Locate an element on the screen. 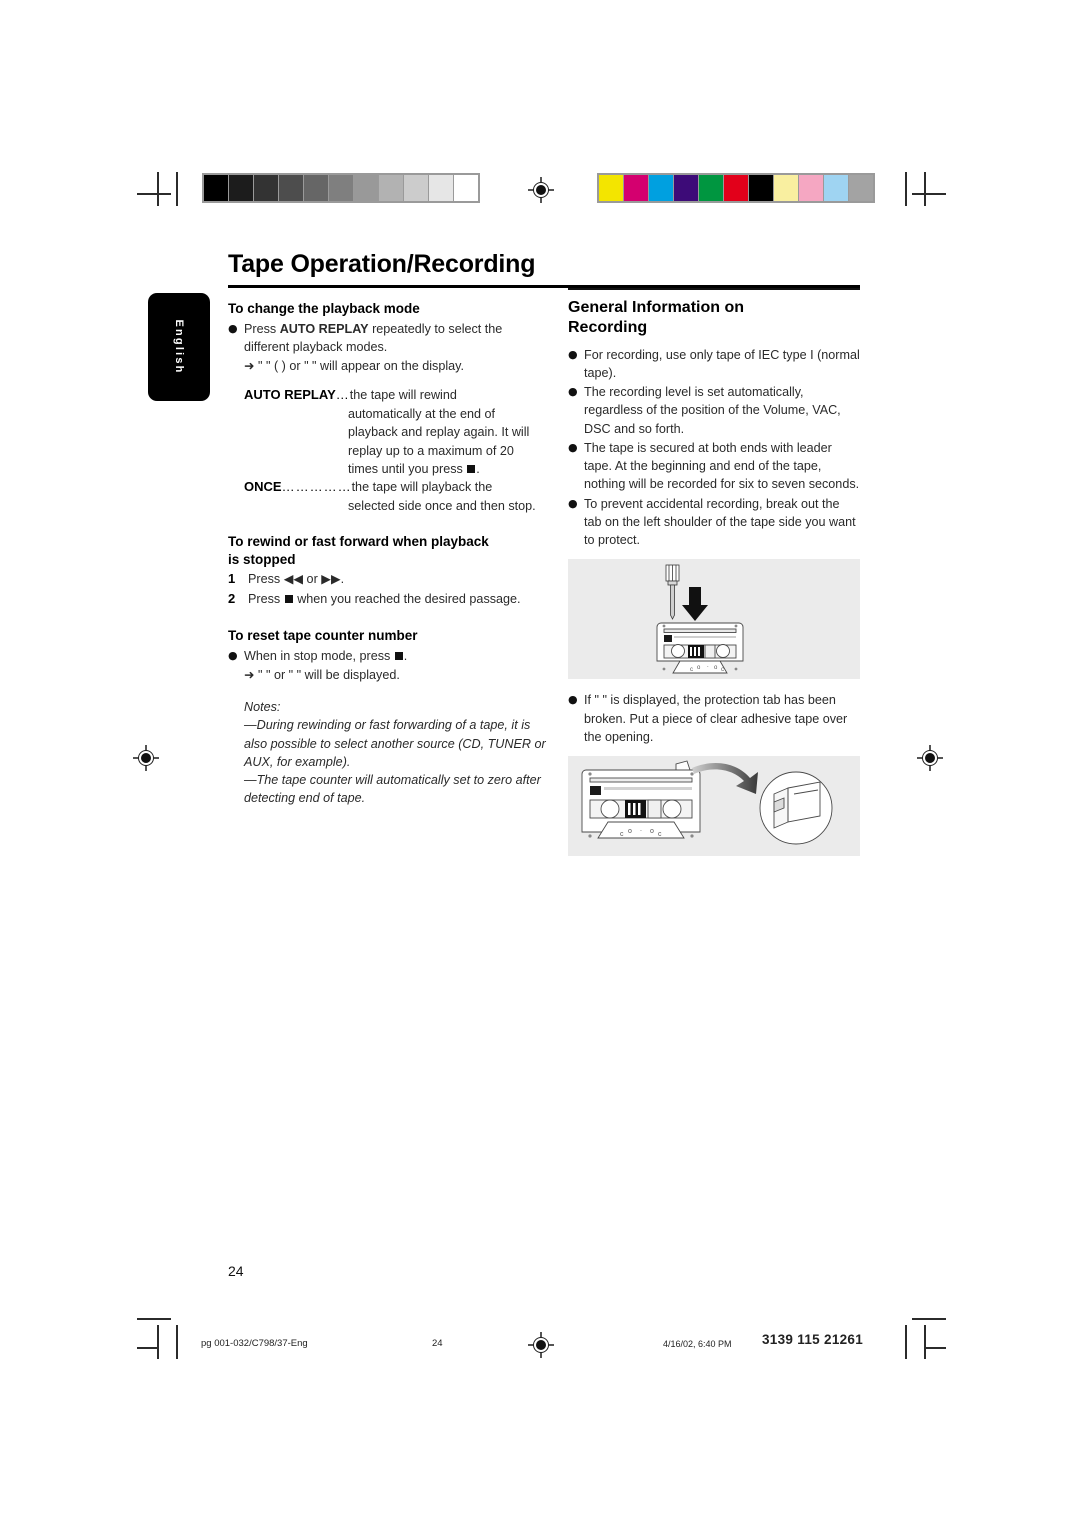 This screenshot has height=1527, width=1080. language-tab-label: English is located at coordinates (179, 347).